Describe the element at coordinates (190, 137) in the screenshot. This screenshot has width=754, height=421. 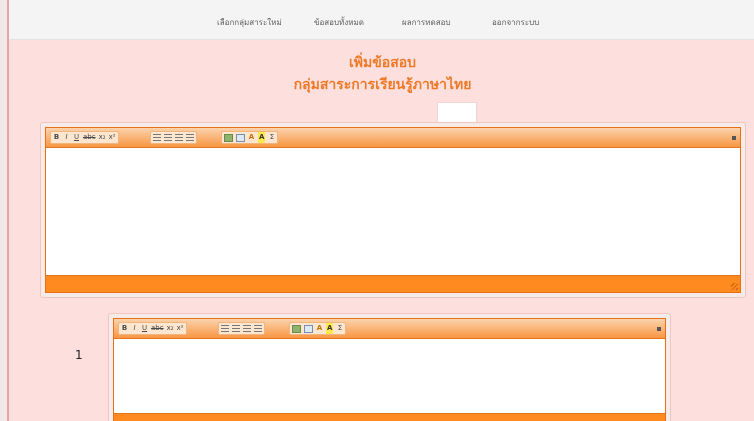
I see `align-justify-icon` at that location.